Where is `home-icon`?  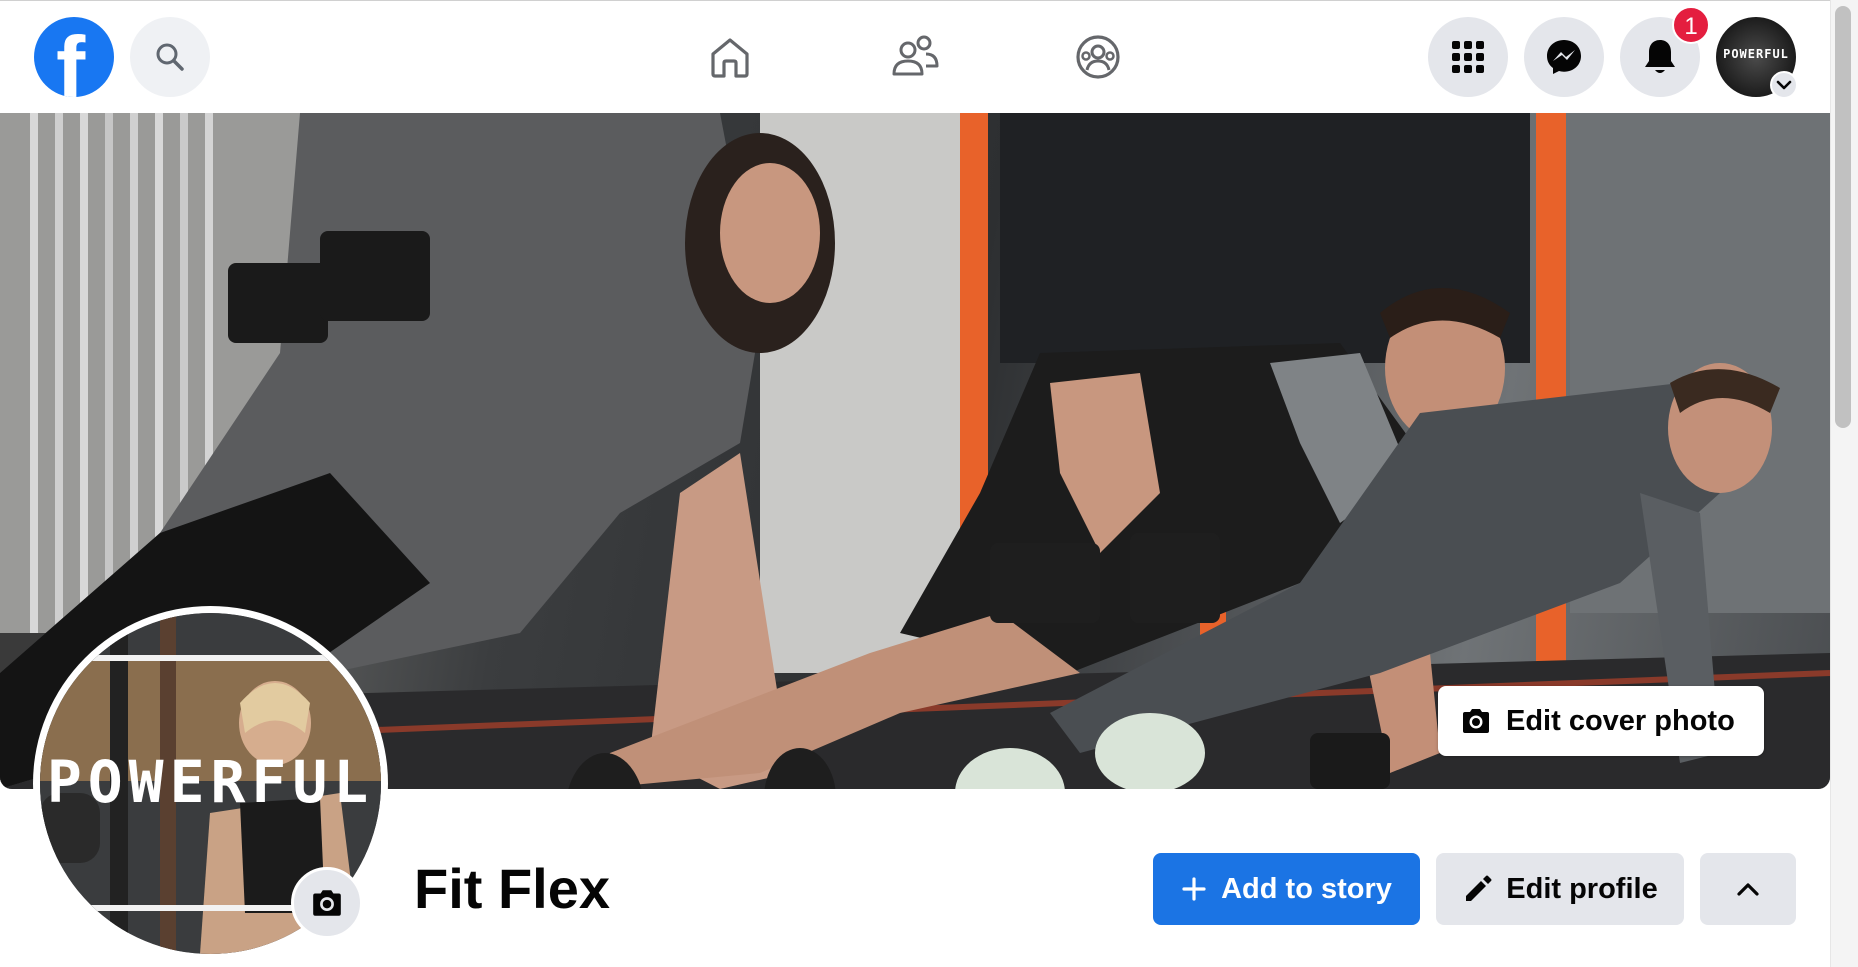
home-icon is located at coordinates (730, 58).